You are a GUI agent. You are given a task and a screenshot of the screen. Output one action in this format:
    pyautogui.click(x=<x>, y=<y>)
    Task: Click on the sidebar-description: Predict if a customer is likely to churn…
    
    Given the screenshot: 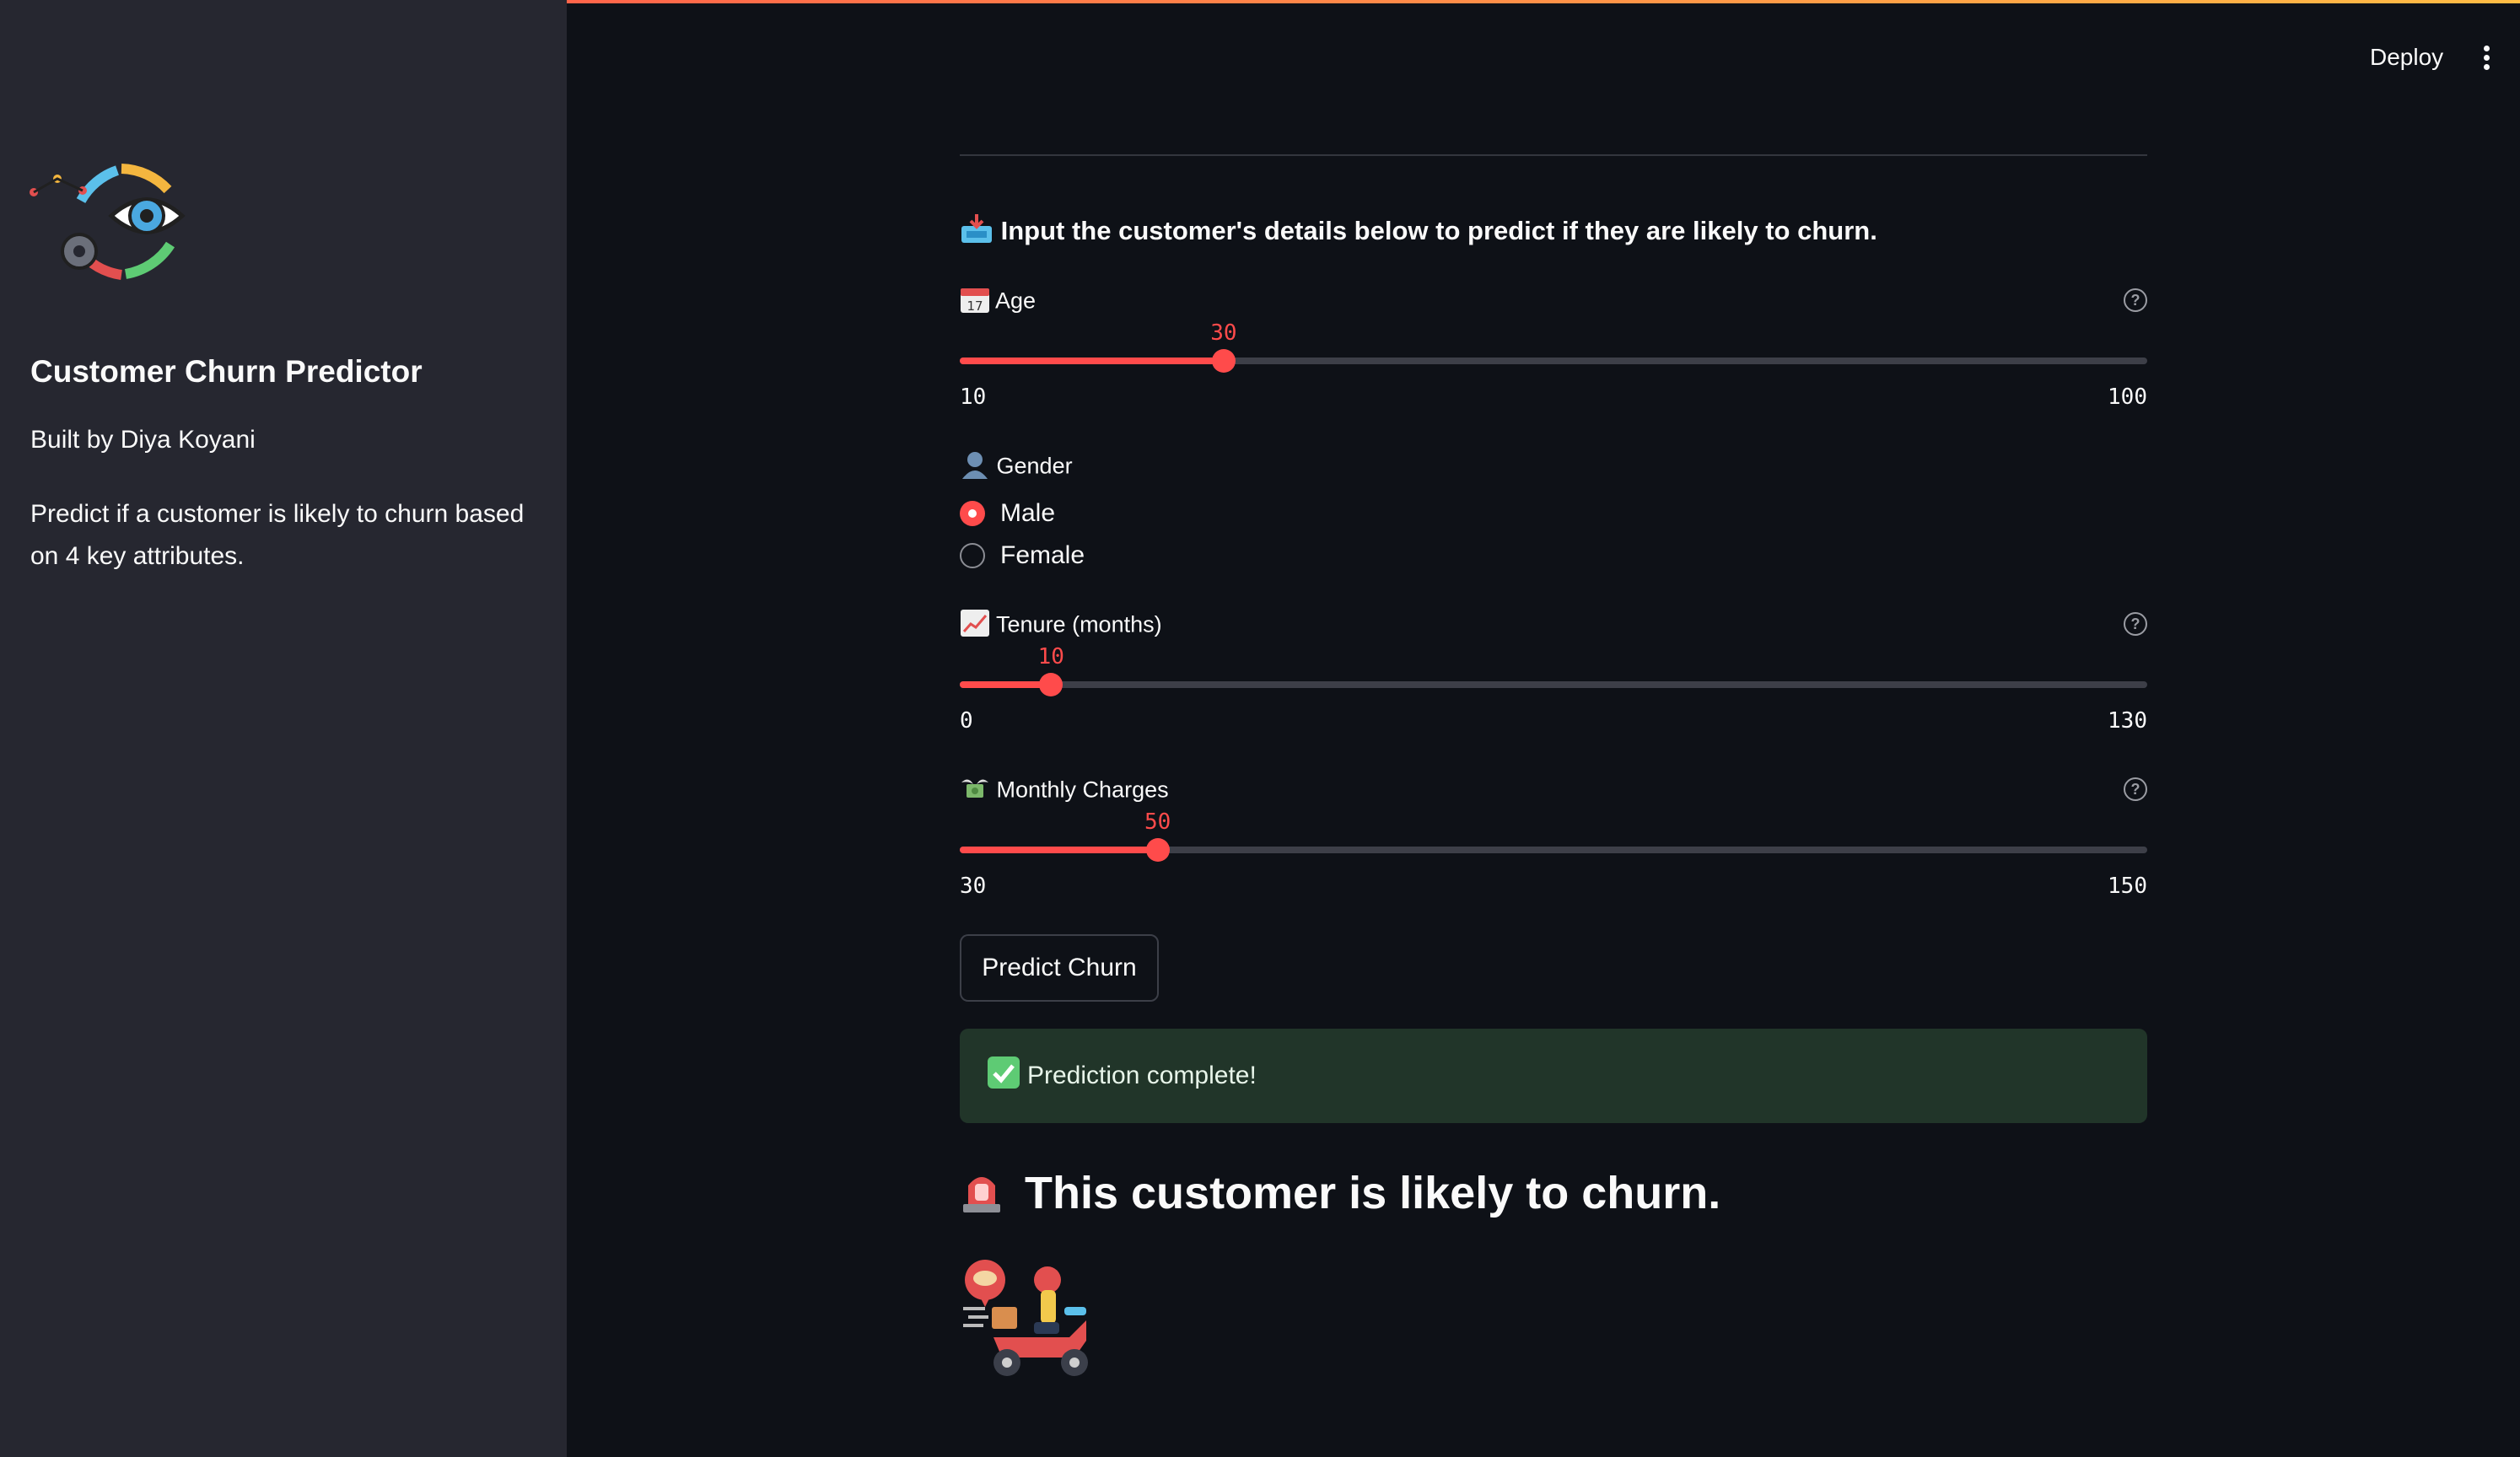 What is the action you would take?
    pyautogui.click(x=277, y=535)
    